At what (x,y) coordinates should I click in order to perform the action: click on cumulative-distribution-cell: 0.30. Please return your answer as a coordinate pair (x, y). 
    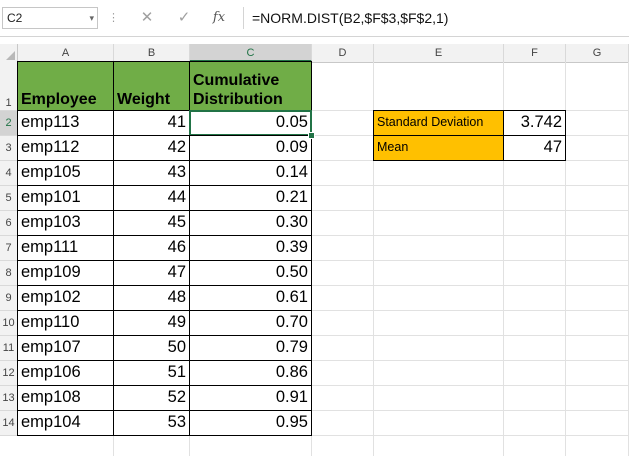
    Looking at the image, I should click on (250, 223).